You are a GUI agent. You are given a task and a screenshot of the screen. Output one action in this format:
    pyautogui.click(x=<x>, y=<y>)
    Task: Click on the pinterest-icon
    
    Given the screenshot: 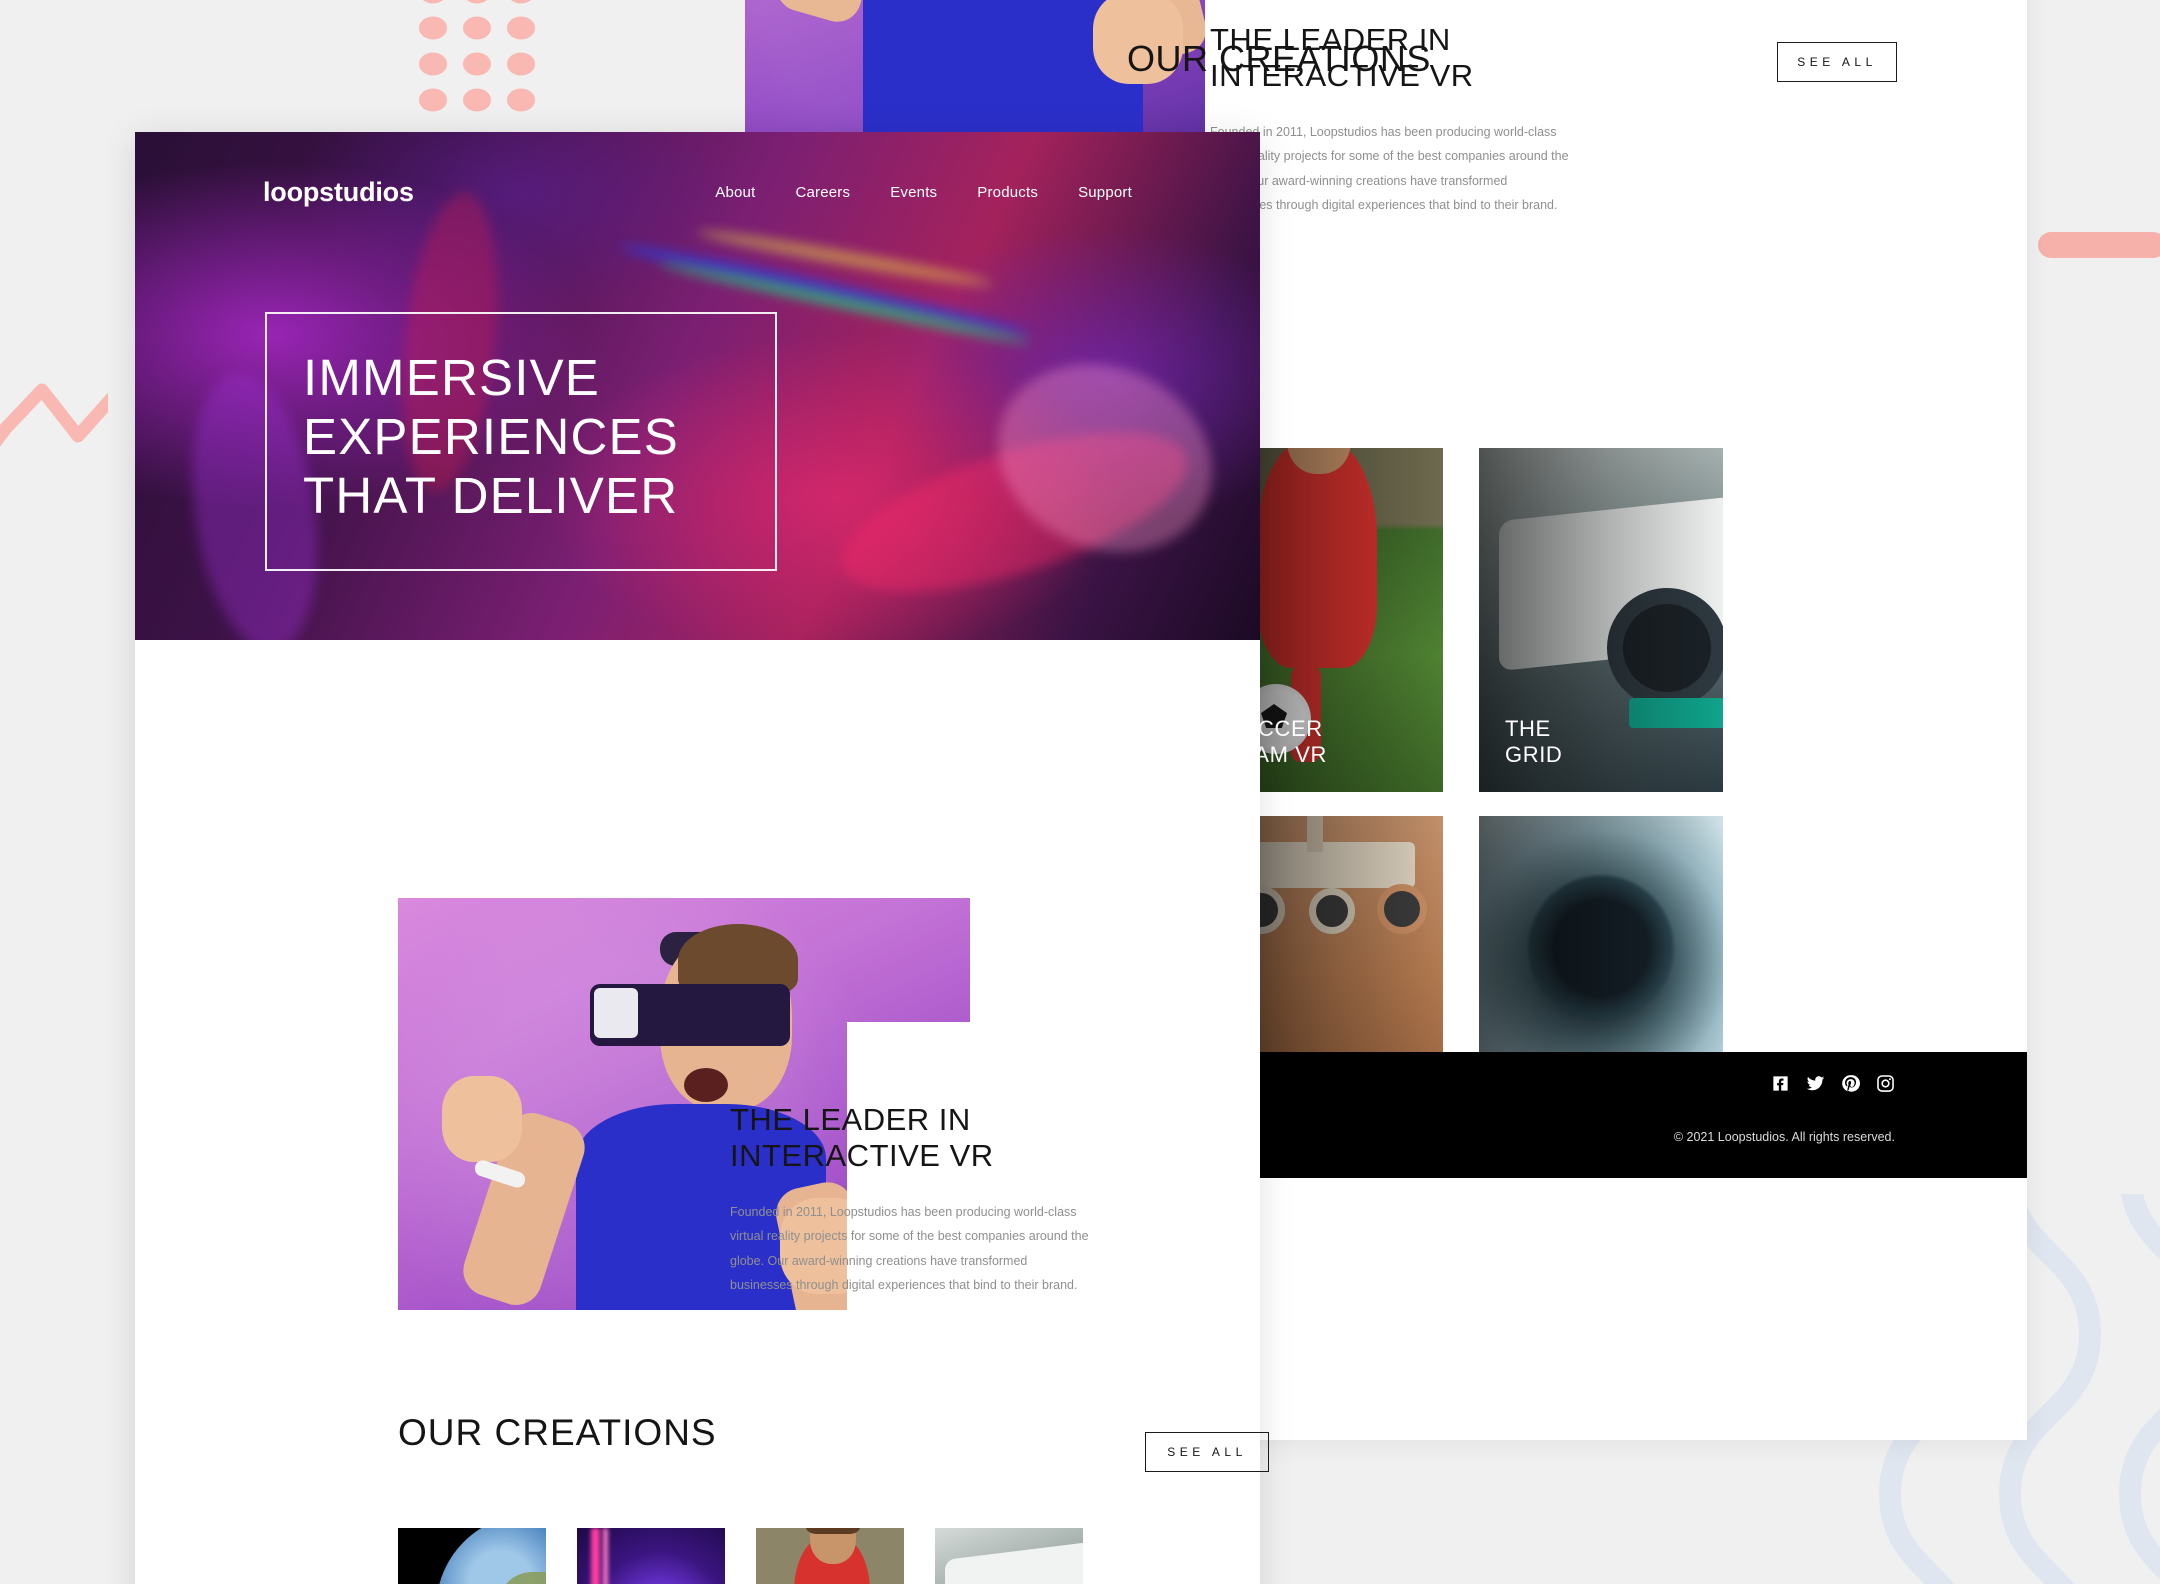 What is the action you would take?
    pyautogui.click(x=1850, y=1083)
    